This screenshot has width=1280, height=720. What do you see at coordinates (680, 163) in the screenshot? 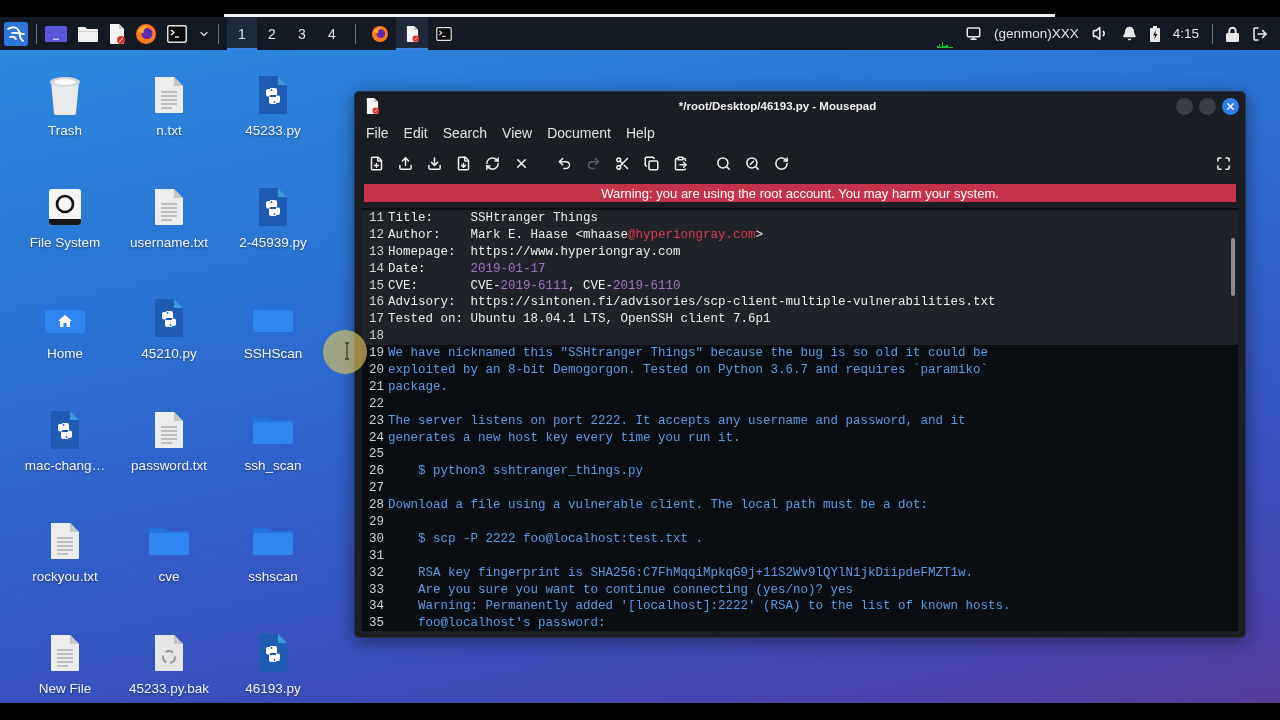
I see `clipboard-icon` at bounding box center [680, 163].